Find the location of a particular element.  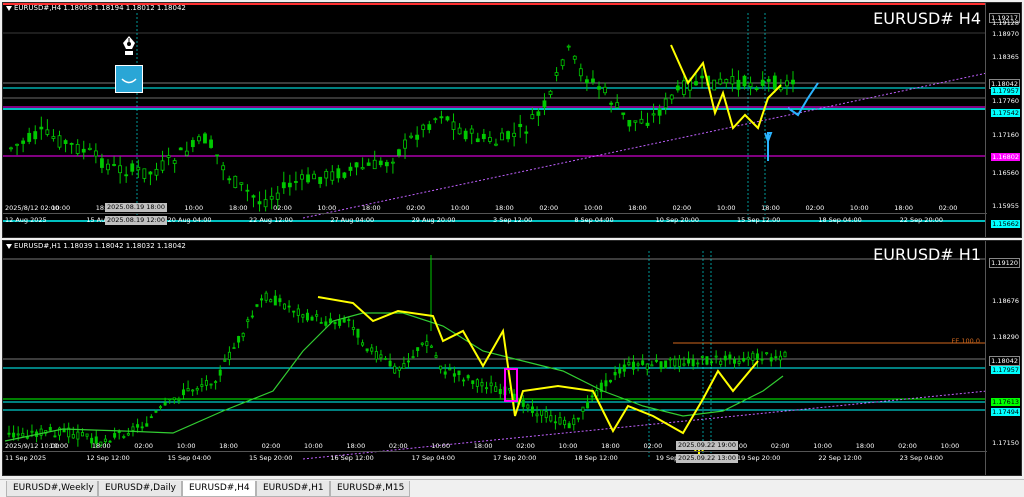

h4-price-label: 1.15955 is located at coordinates (1005, 206).